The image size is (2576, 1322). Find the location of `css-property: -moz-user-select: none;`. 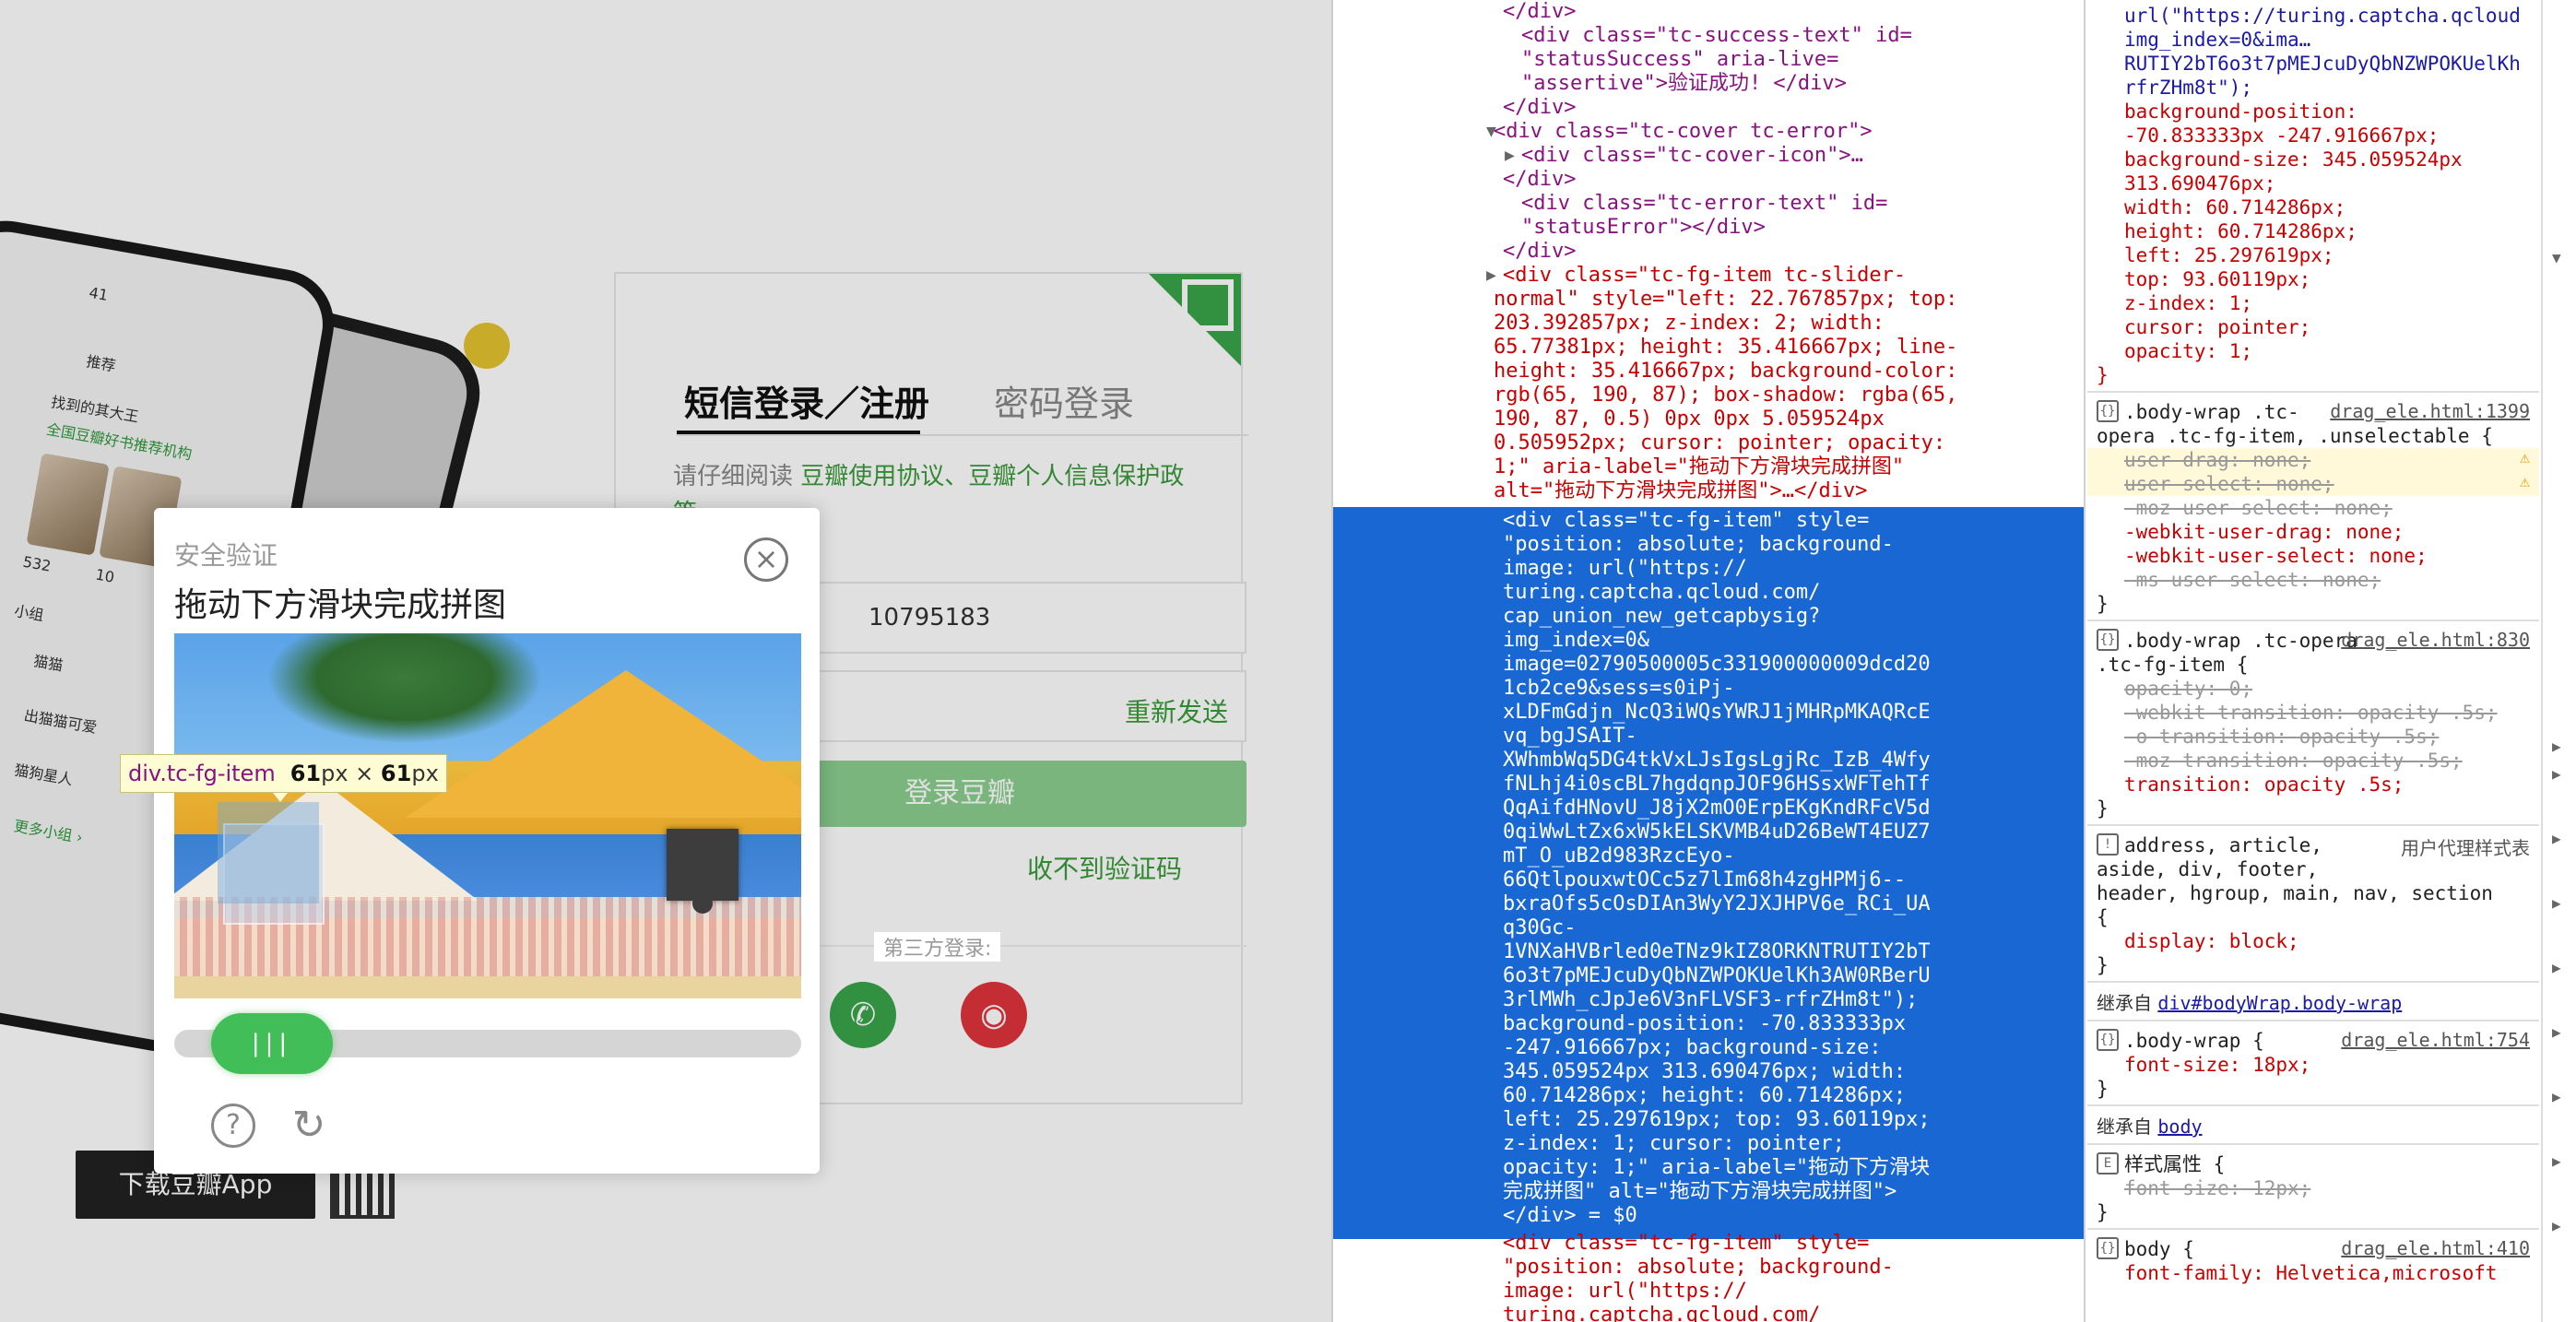

css-property: -moz-user-select: none; is located at coordinates (2258, 508).